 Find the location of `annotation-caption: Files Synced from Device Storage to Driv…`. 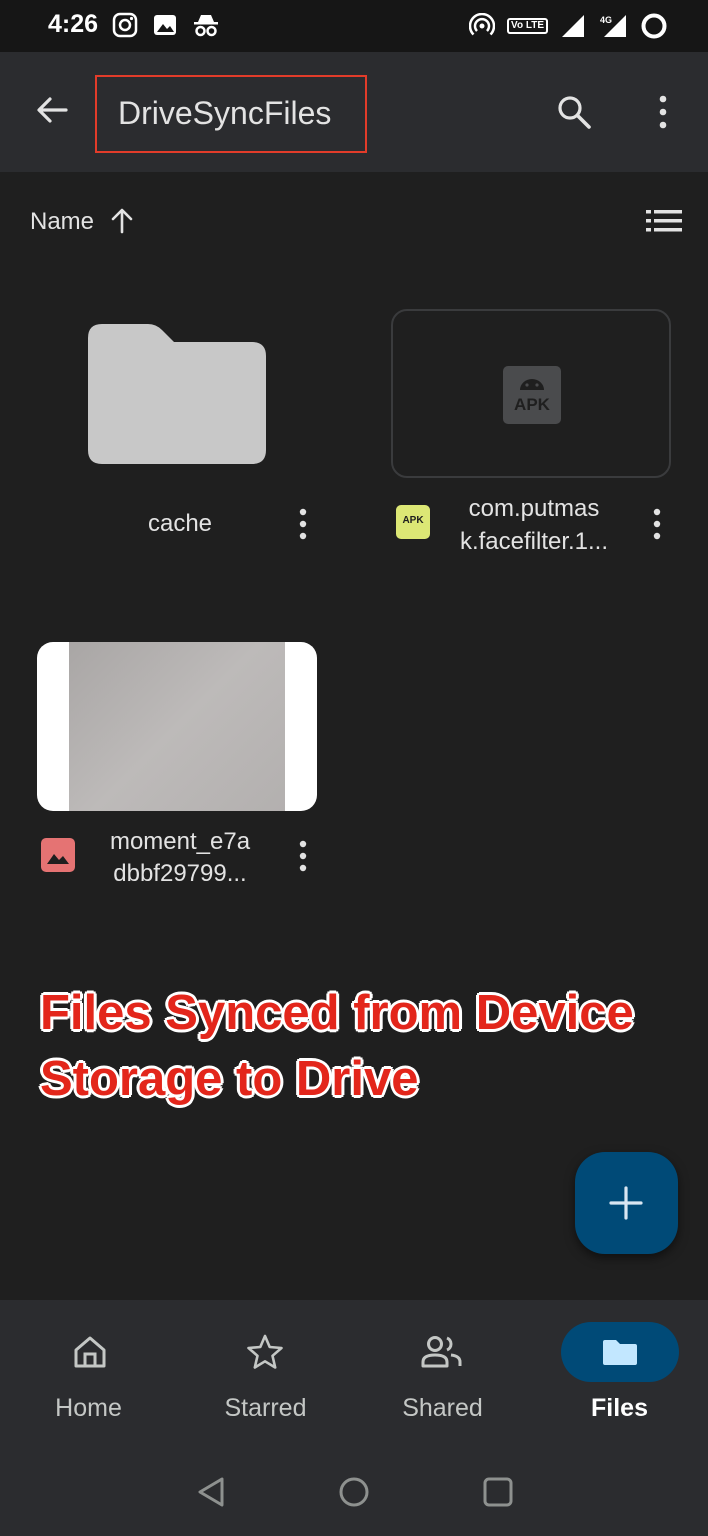

annotation-caption: Files Synced from Device Storage to Driv… is located at coordinates (360, 1046).